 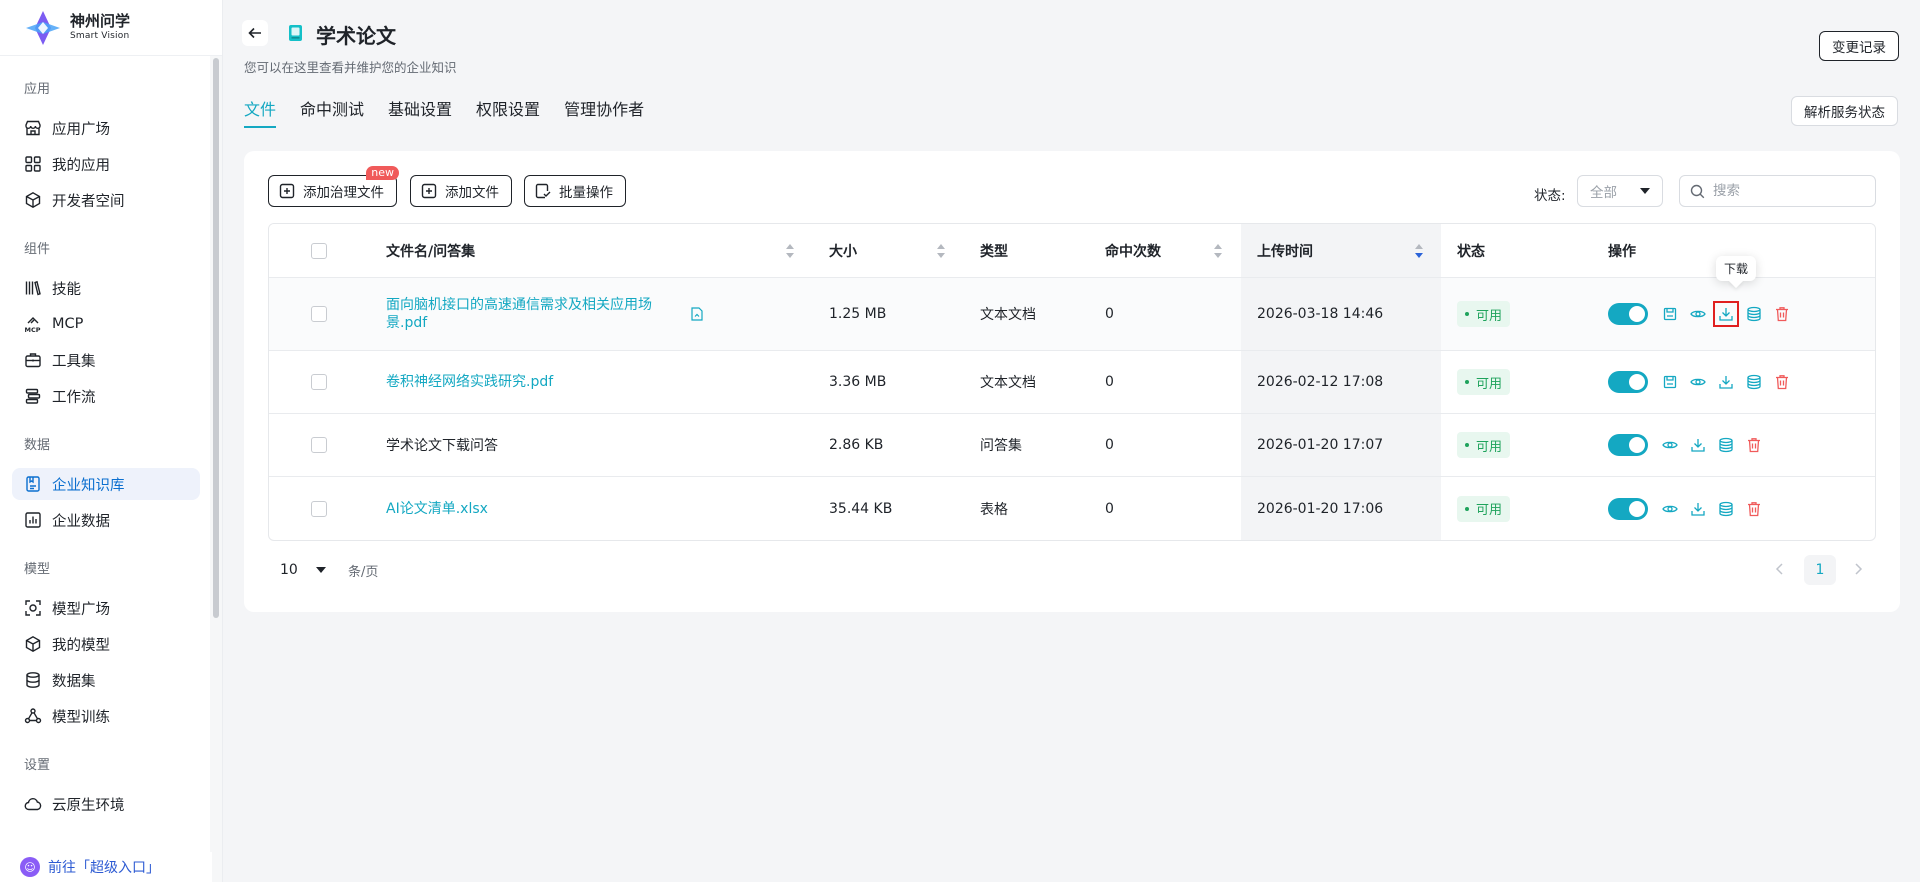 What do you see at coordinates (106, 680) in the screenshot?
I see `sidebar-item-datasets: 数据集` at bounding box center [106, 680].